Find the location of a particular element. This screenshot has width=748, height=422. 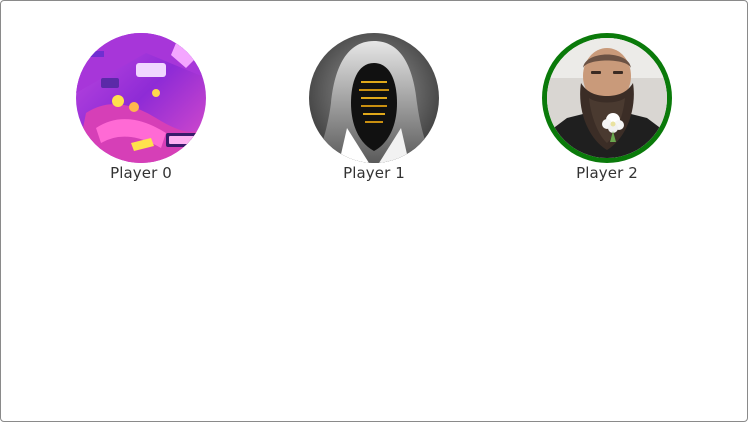

player-name: Player 1 is located at coordinates (374, 173).